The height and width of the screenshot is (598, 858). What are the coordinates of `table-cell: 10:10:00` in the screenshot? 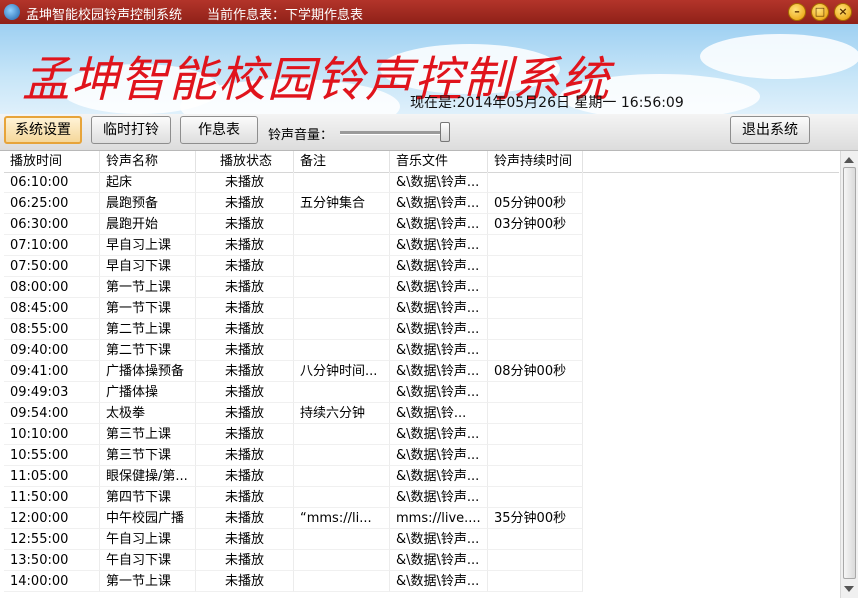 It's located at (52, 434).